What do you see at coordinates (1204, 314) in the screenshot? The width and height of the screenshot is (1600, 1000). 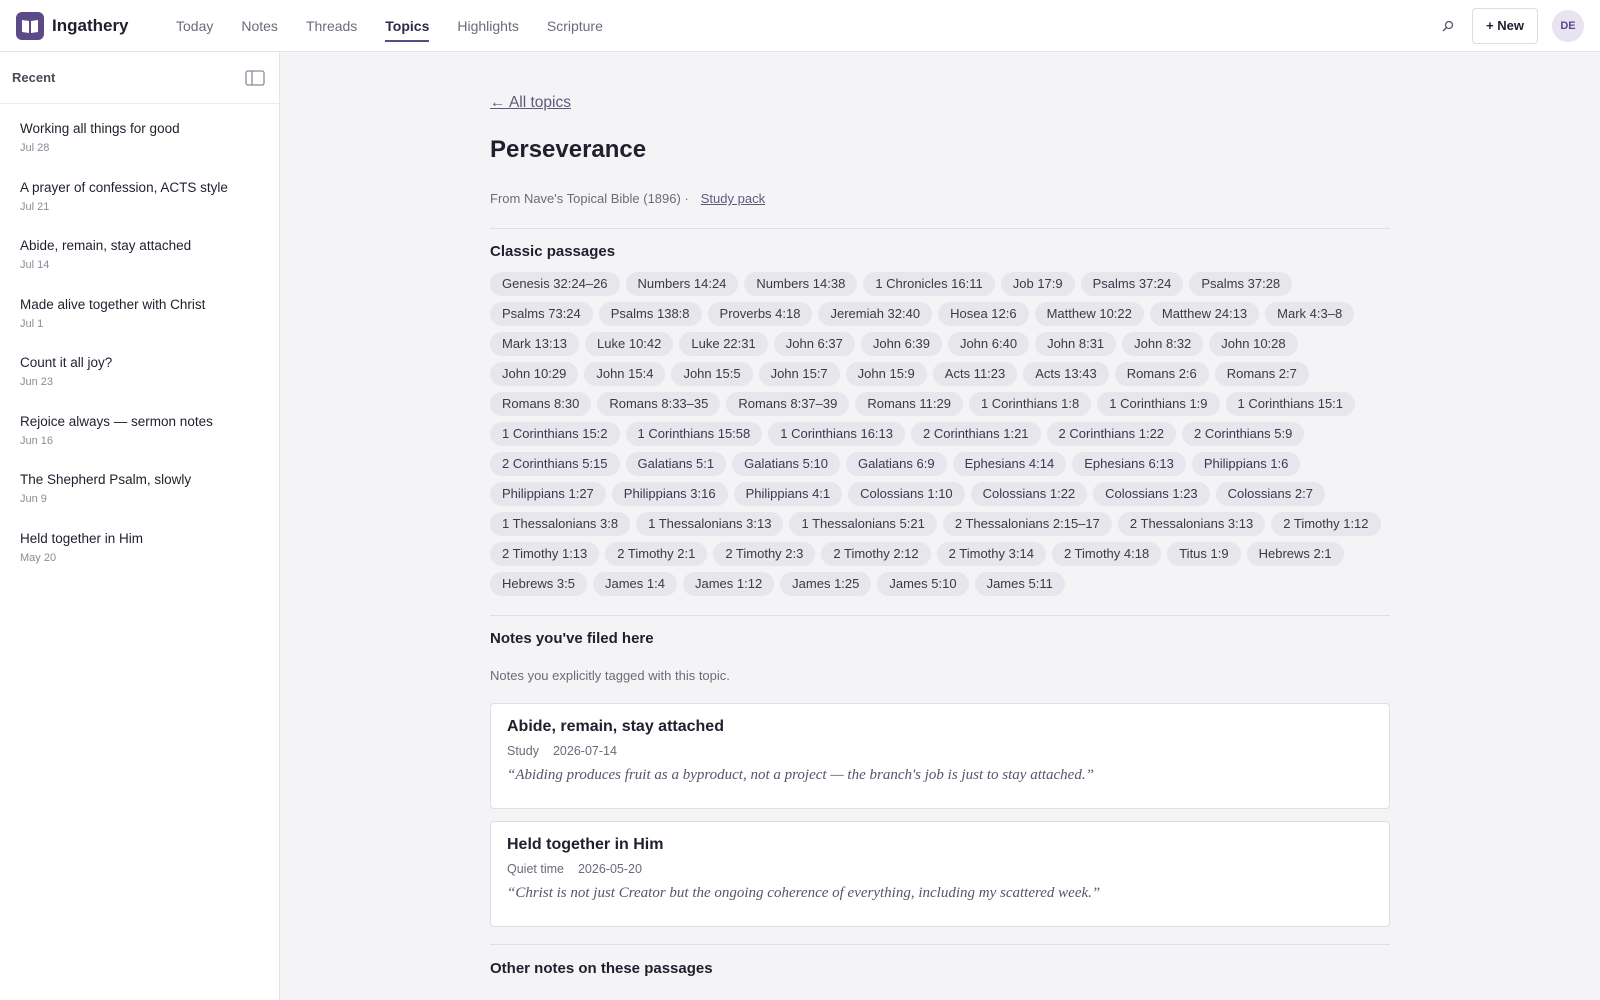 I see `passage-chip: Matthew 24:13` at bounding box center [1204, 314].